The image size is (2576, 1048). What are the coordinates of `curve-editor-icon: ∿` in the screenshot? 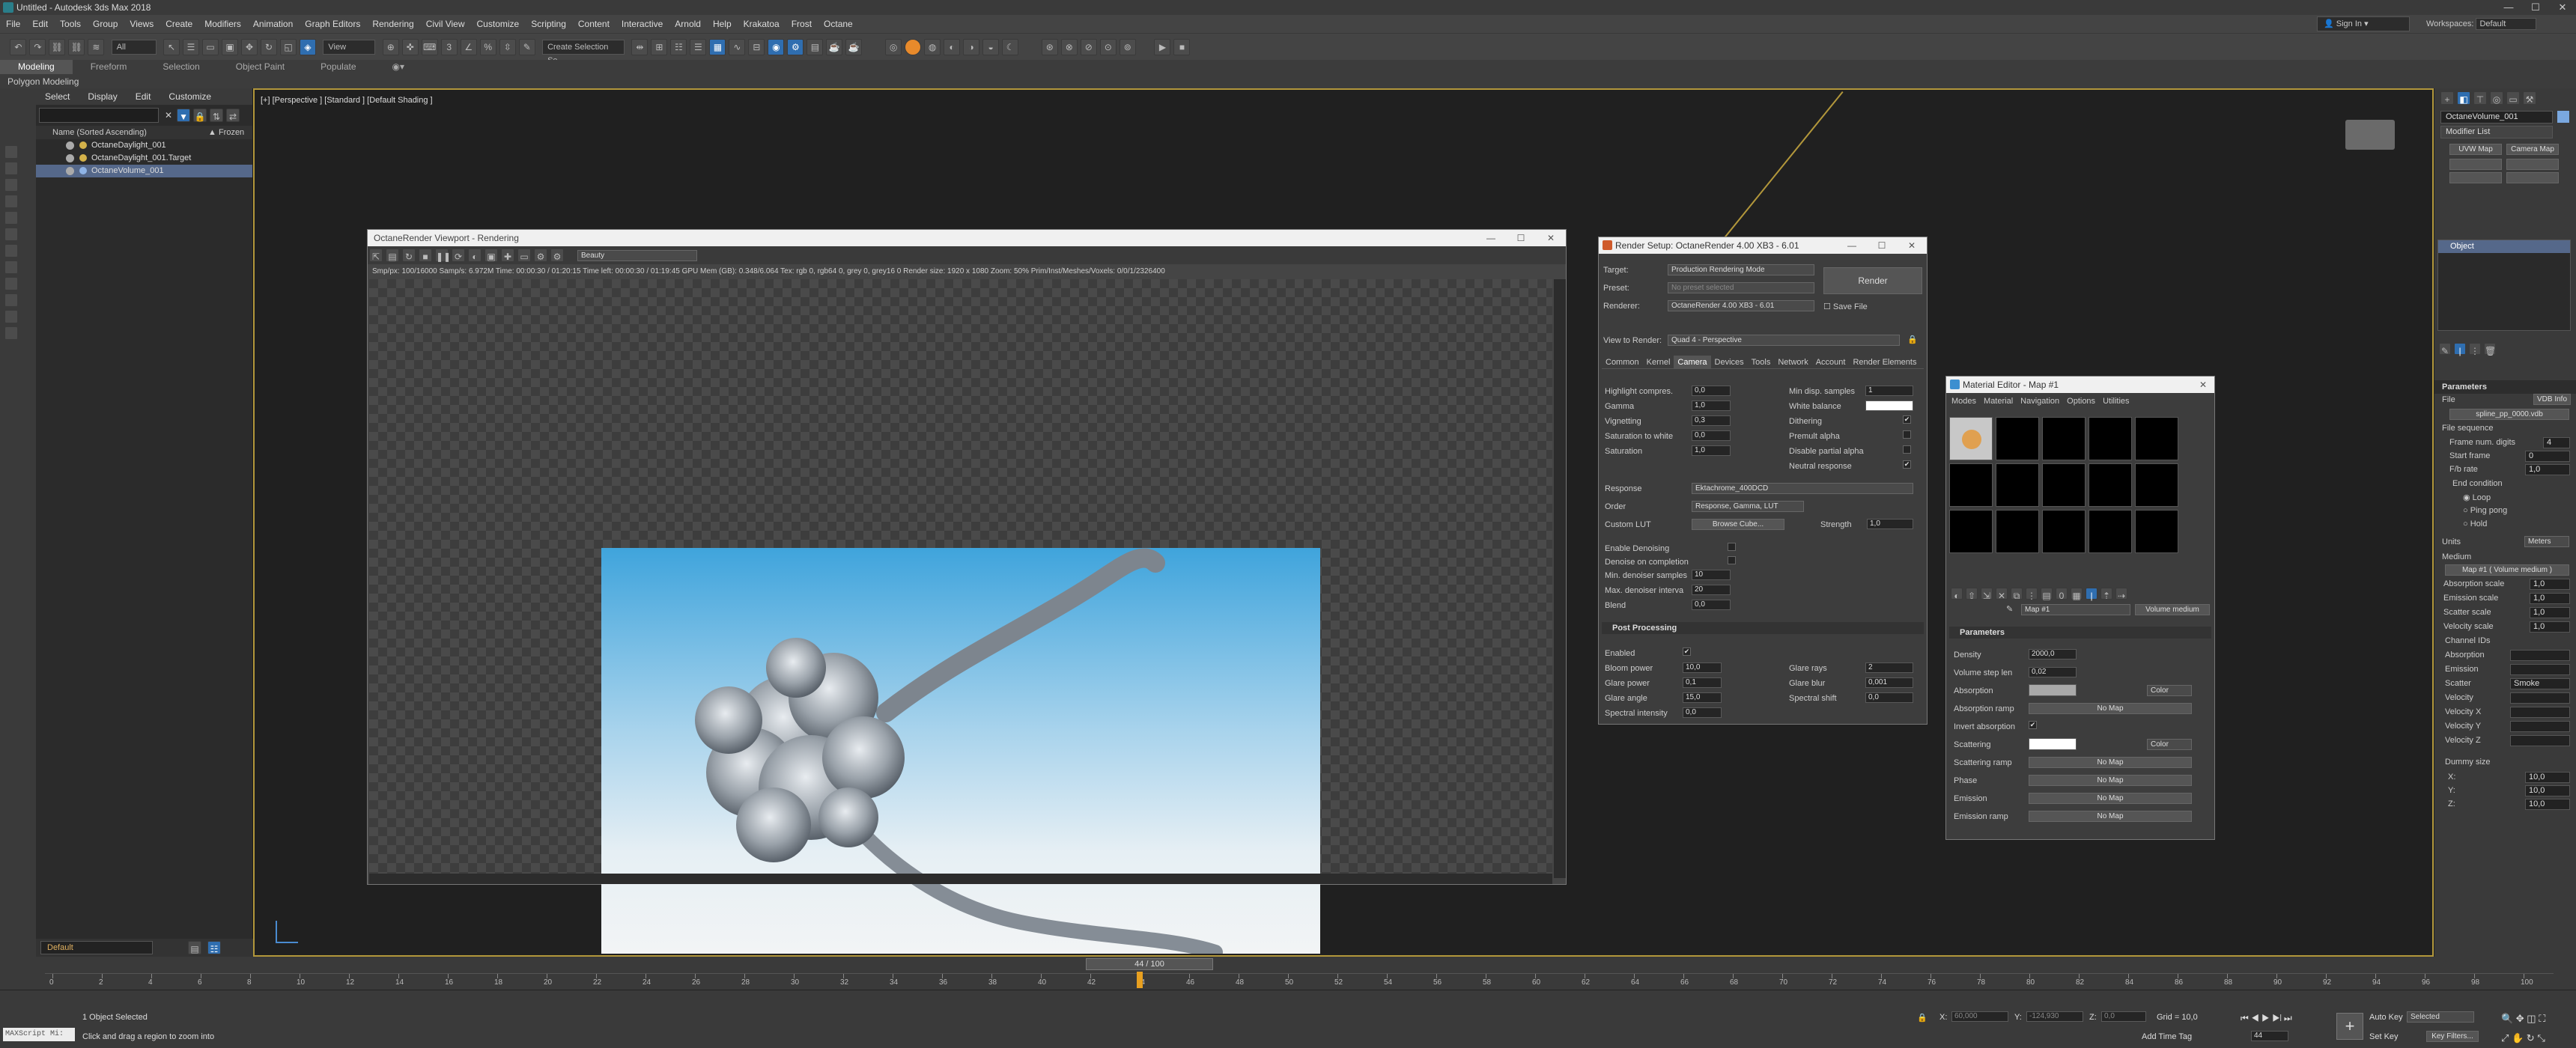 It's located at (737, 47).